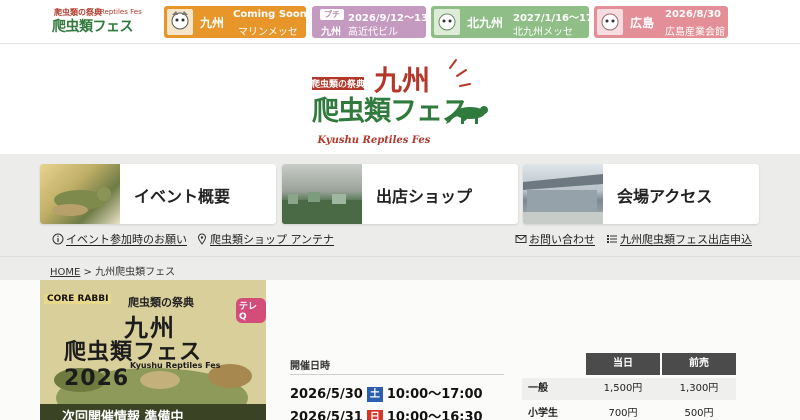 Image resolution: width=800 pixels, height=420 pixels. I want to click on event-date: Coming Soon, so click(269, 14).